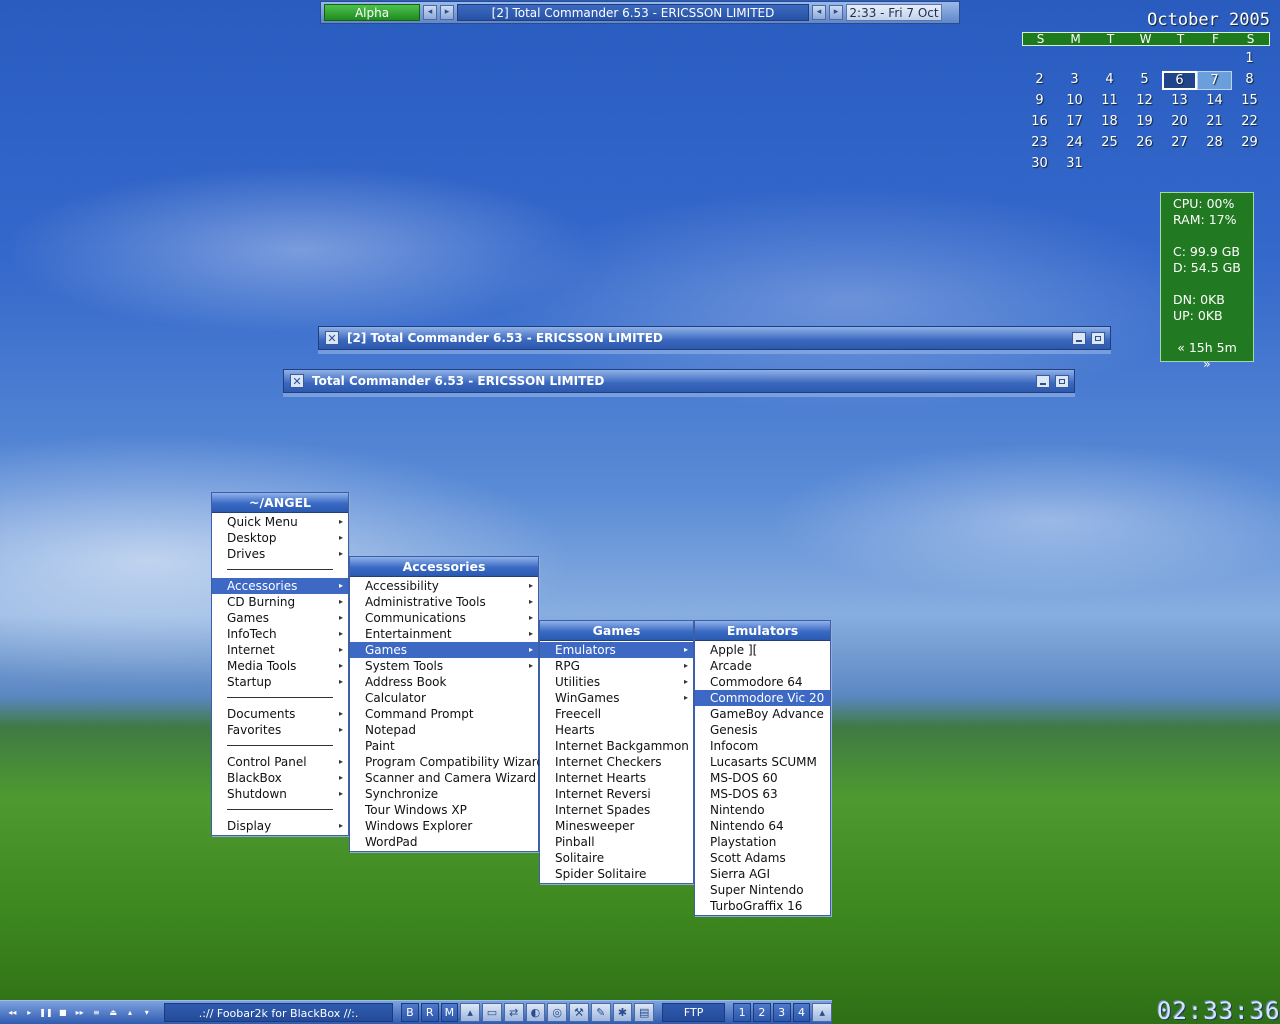 The width and height of the screenshot is (1280, 1024). I want to click on menu-item-turbograffix-16: TurboGraffix 16, so click(762, 906).